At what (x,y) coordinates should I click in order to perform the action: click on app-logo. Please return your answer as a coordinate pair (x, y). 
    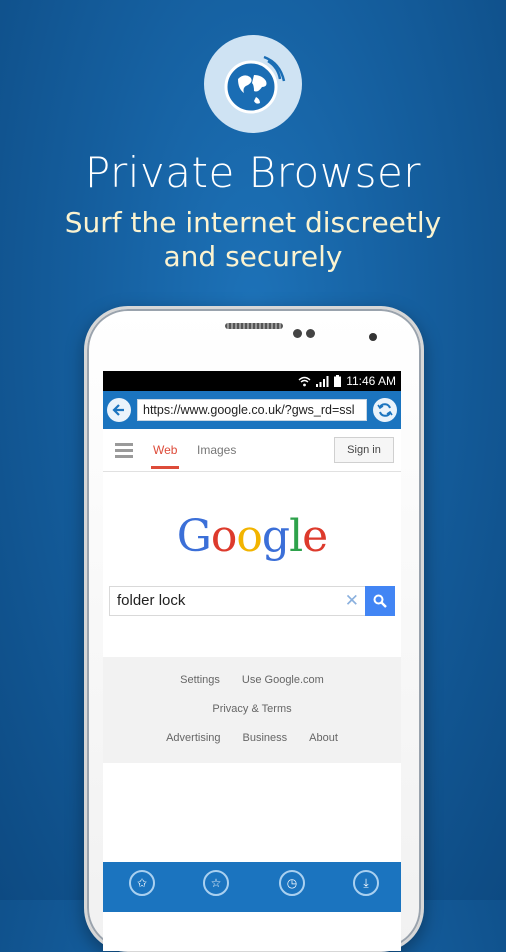
    Looking at the image, I should click on (253, 84).